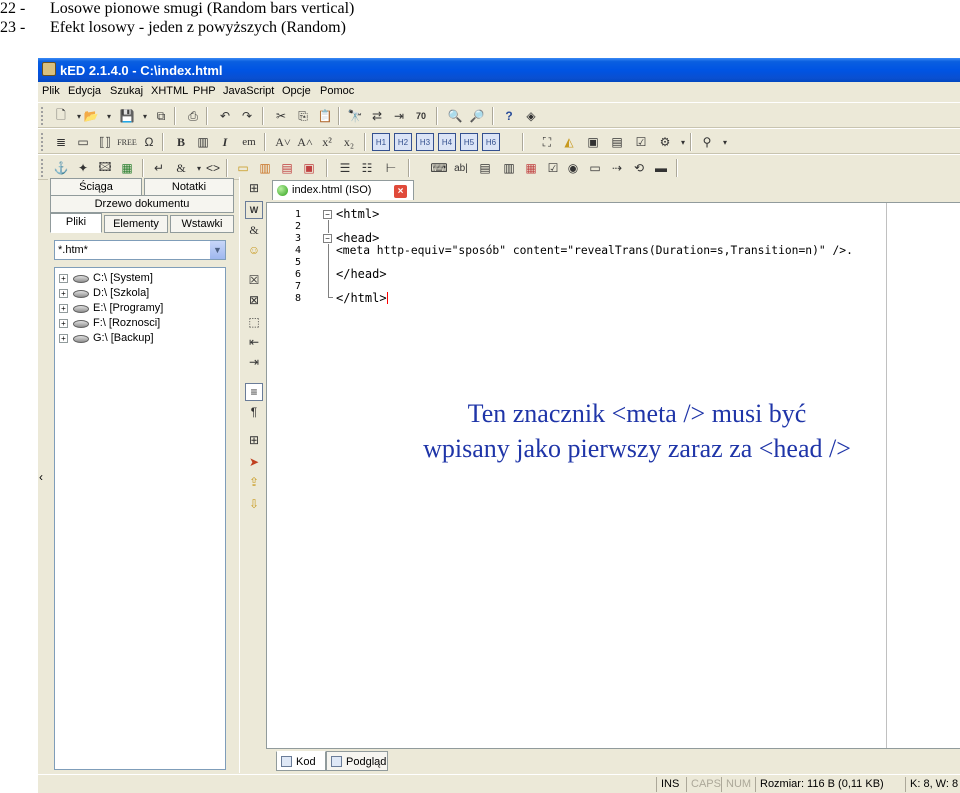 Image resolution: width=960 pixels, height=793 pixels. Describe the element at coordinates (142, 204) in the screenshot. I see `tab-drzewo-dokumentu: Drzewo dokumentu` at that location.